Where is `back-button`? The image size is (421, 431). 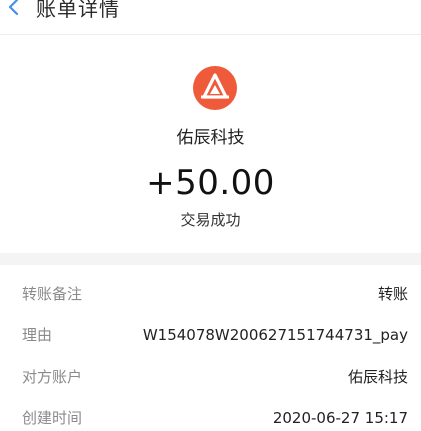
back-button is located at coordinates (17, 15).